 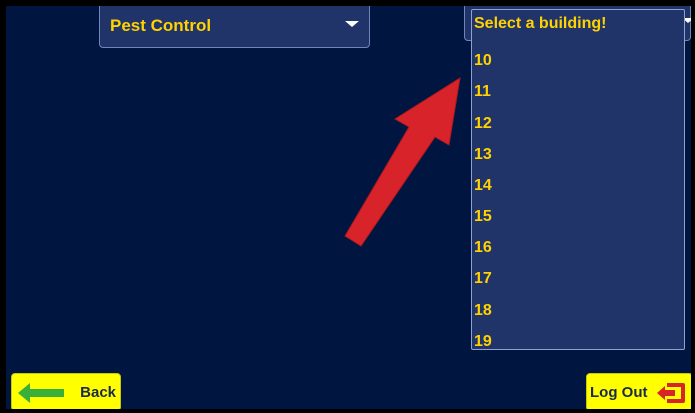 What do you see at coordinates (66, 391) in the screenshot?
I see `back-button: Back` at bounding box center [66, 391].